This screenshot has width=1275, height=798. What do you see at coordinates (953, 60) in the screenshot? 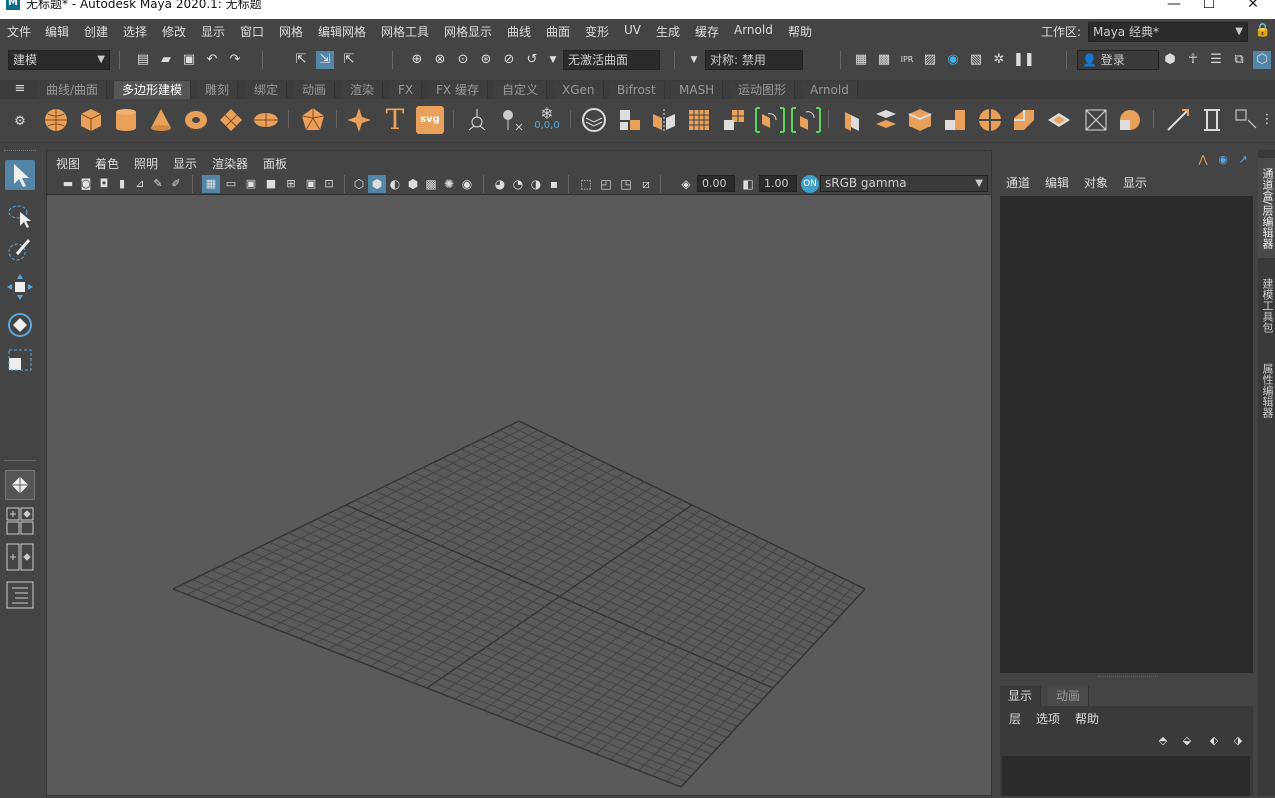
I see `hypershade-icon: ◉` at bounding box center [953, 60].